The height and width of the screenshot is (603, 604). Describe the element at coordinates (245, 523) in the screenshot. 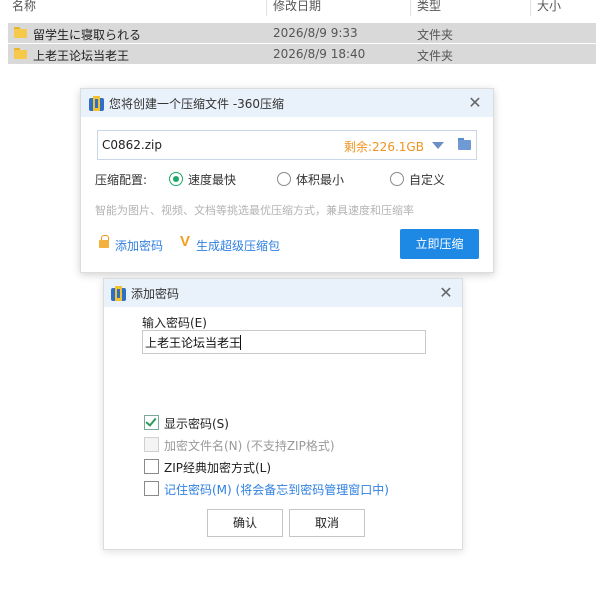

I see `confirm-button: 确认` at that location.